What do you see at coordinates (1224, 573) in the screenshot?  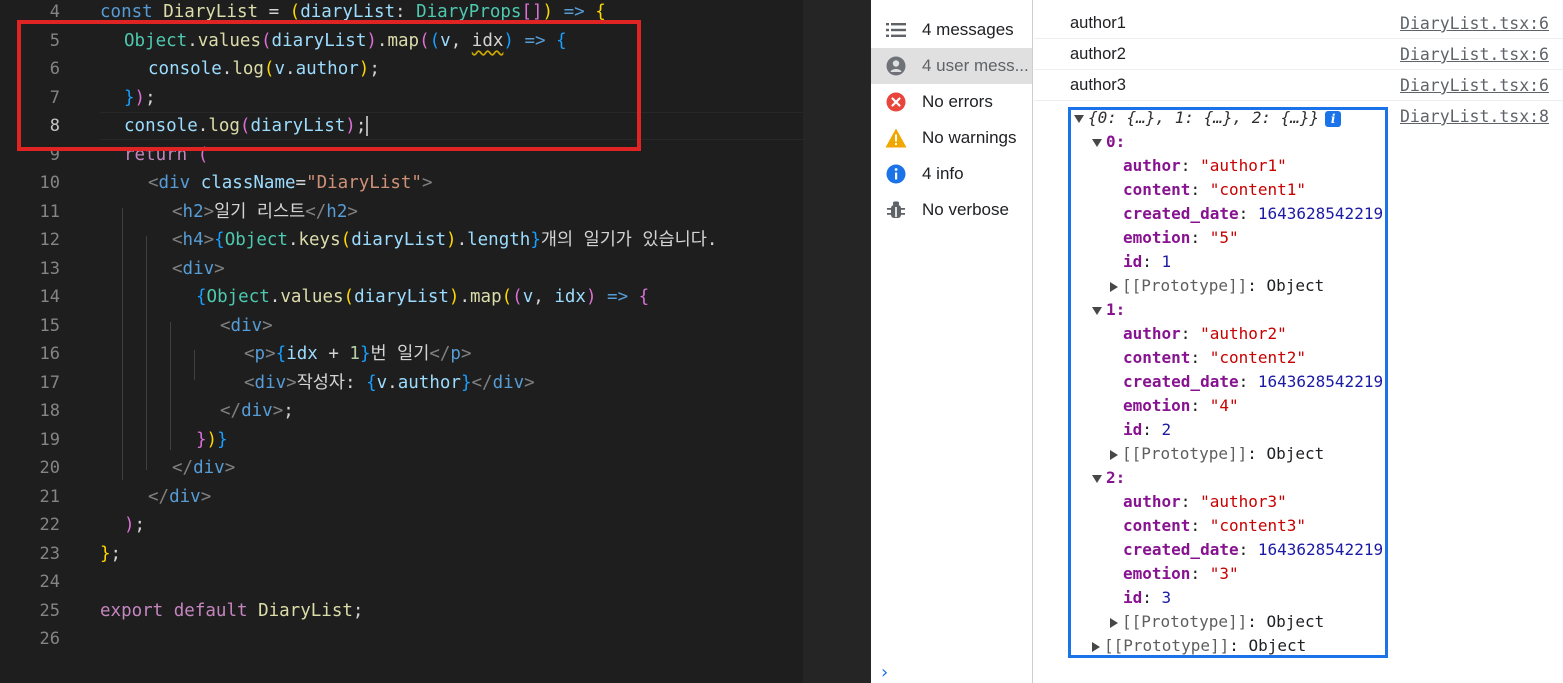 I see `property-value: "3"` at bounding box center [1224, 573].